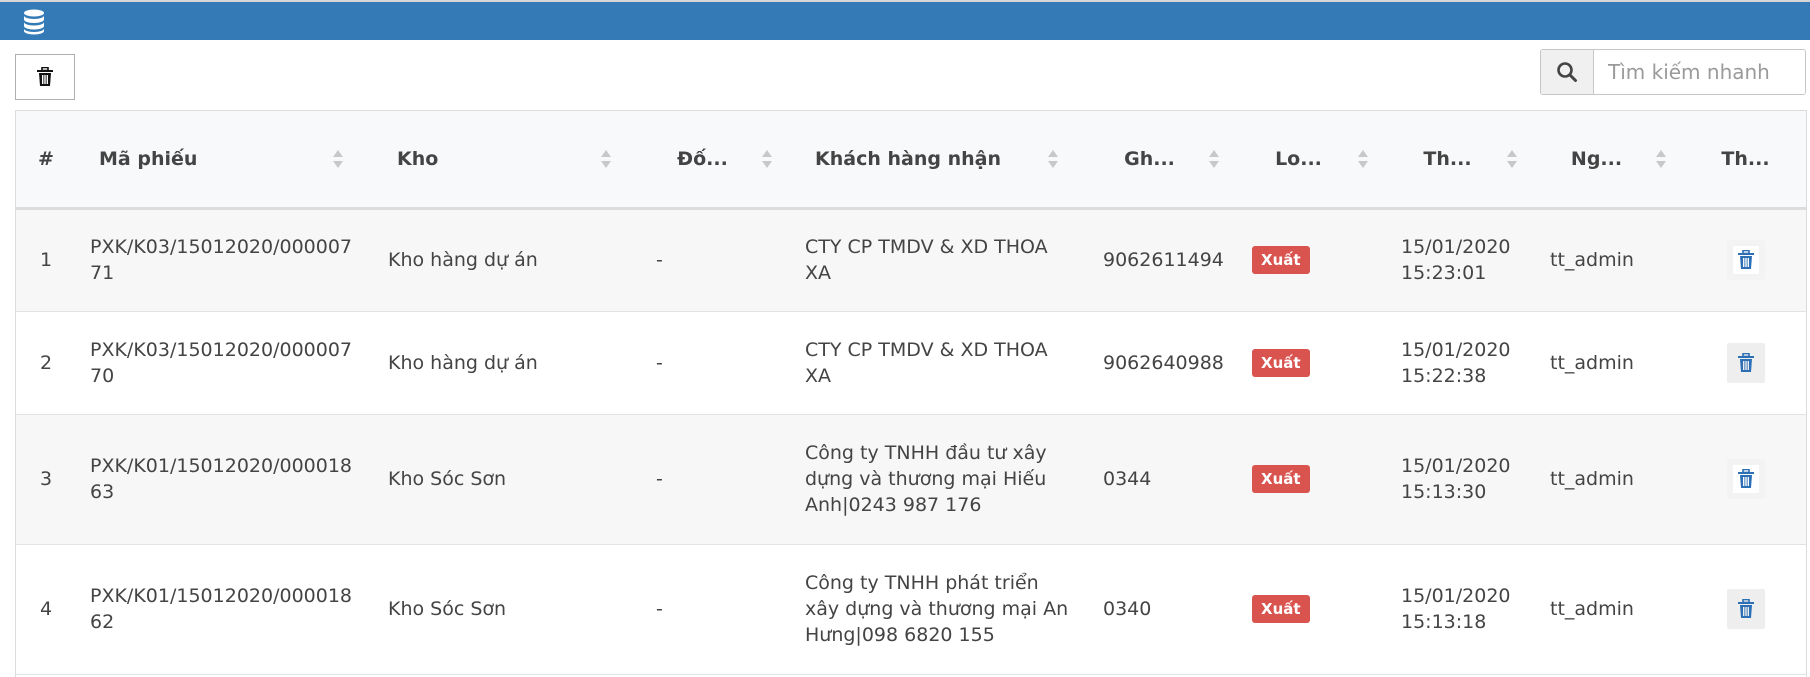 The width and height of the screenshot is (1810, 677). What do you see at coordinates (940, 160) in the screenshot?
I see `column-header-customer: Khách hàng nhận` at bounding box center [940, 160].